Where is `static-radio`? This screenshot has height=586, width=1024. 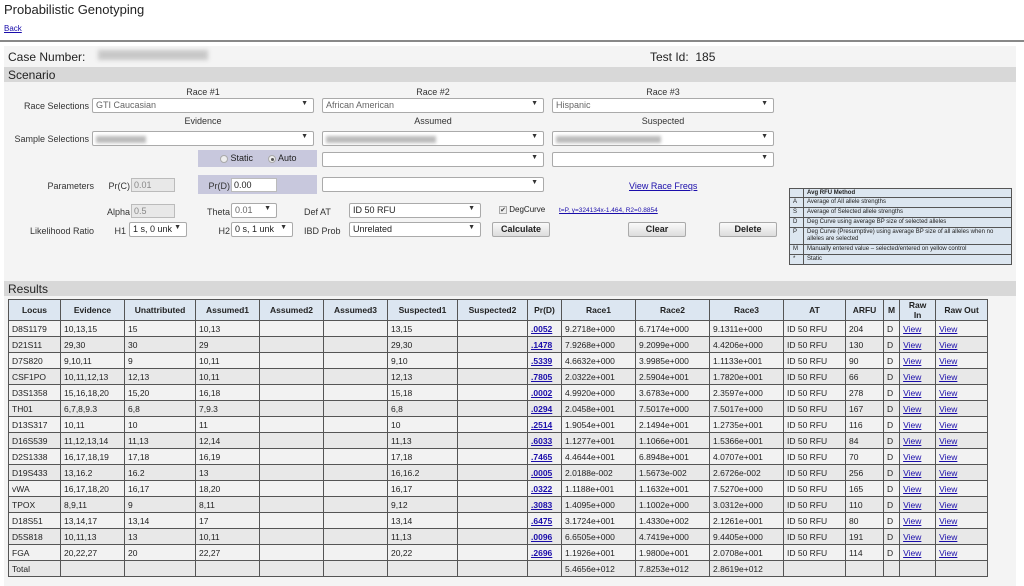 static-radio is located at coordinates (224, 158).